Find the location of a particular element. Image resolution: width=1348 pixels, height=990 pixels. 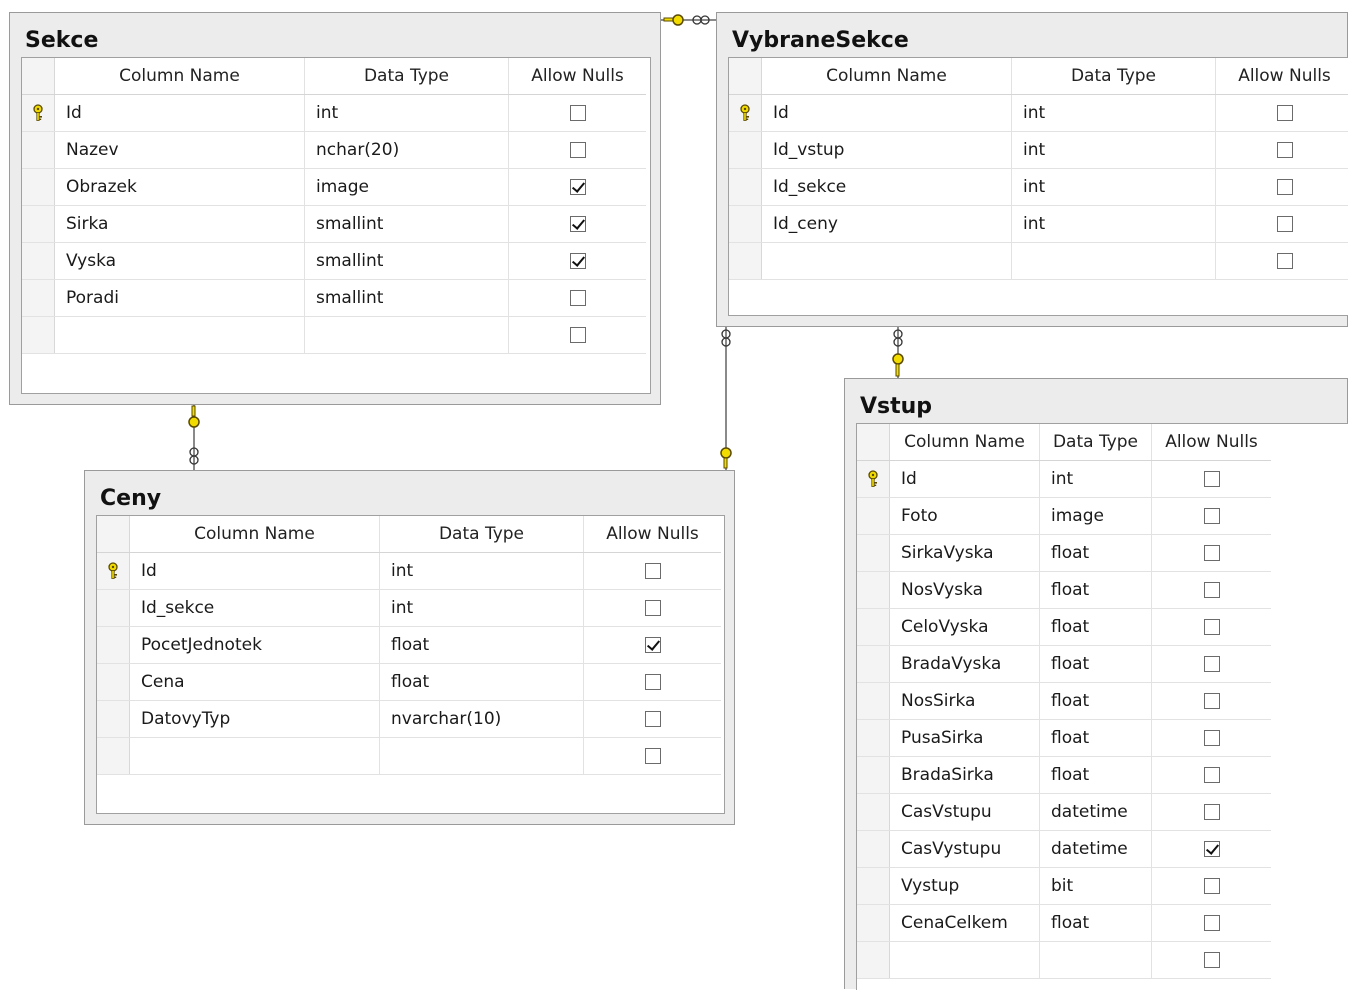

table-row: Sirka smallint is located at coordinates (334, 224).